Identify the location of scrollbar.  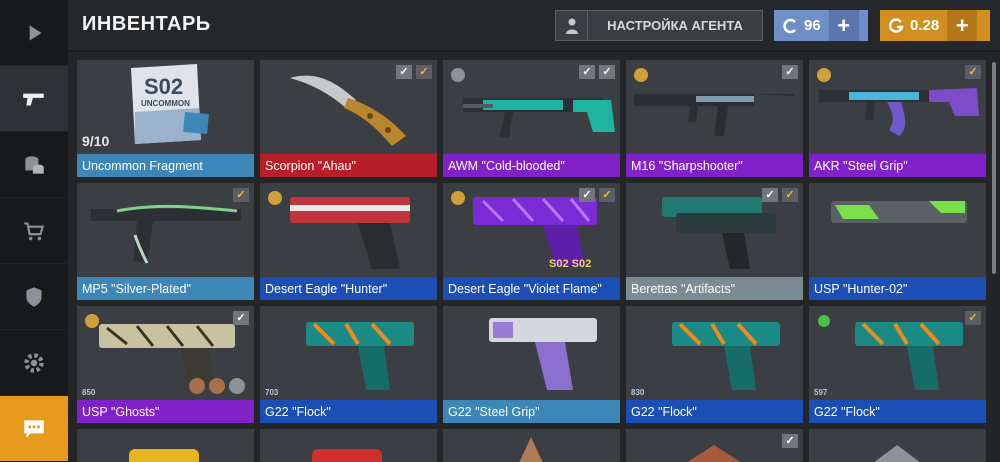
(994, 168).